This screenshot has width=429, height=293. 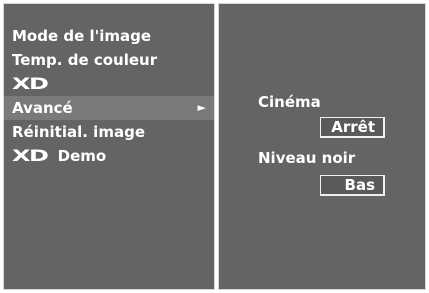 What do you see at coordinates (201, 107) in the screenshot?
I see `submenu-arrow-icon: ►` at bounding box center [201, 107].